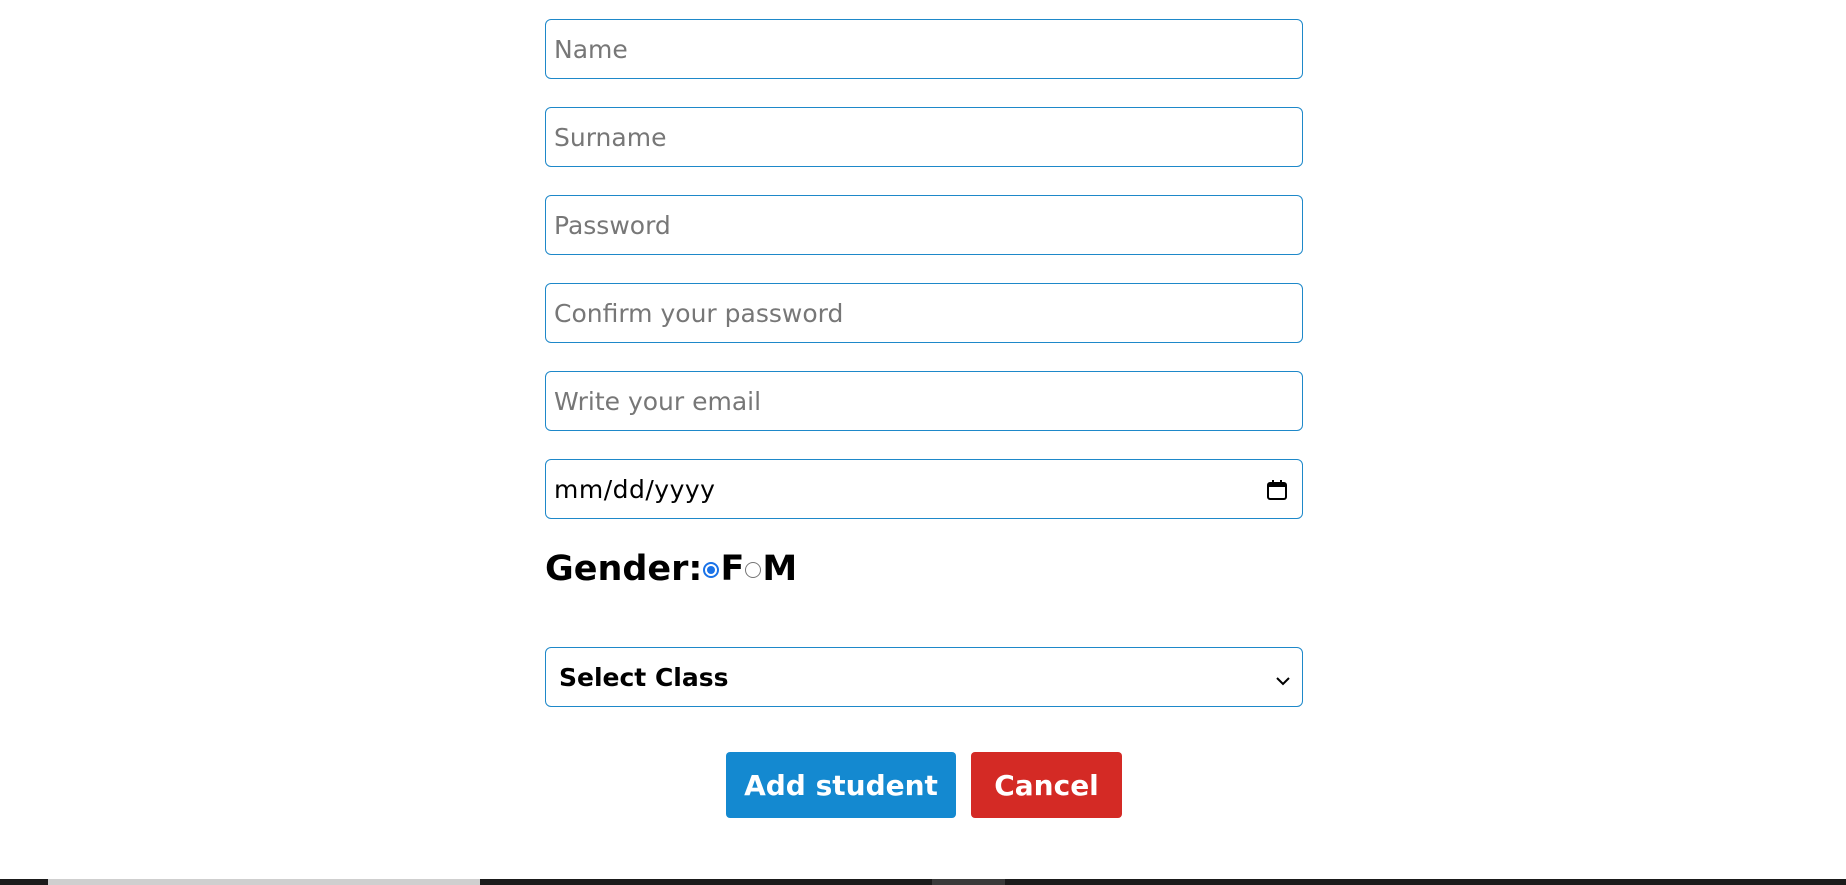 Image resolution: width=1846 pixels, height=885 pixels. I want to click on email-input, so click(924, 401).